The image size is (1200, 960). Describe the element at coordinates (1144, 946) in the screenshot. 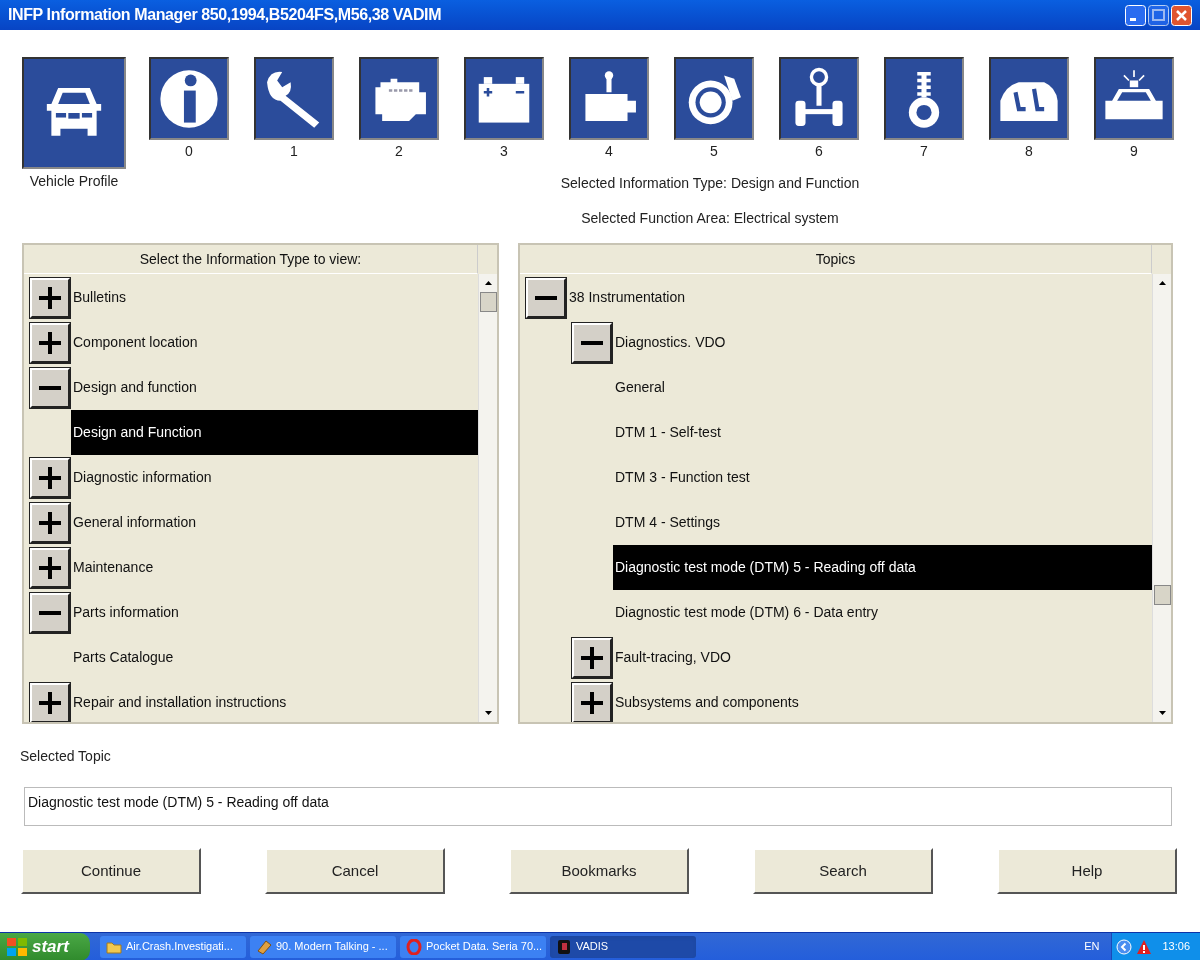

I see `warning-icon` at that location.